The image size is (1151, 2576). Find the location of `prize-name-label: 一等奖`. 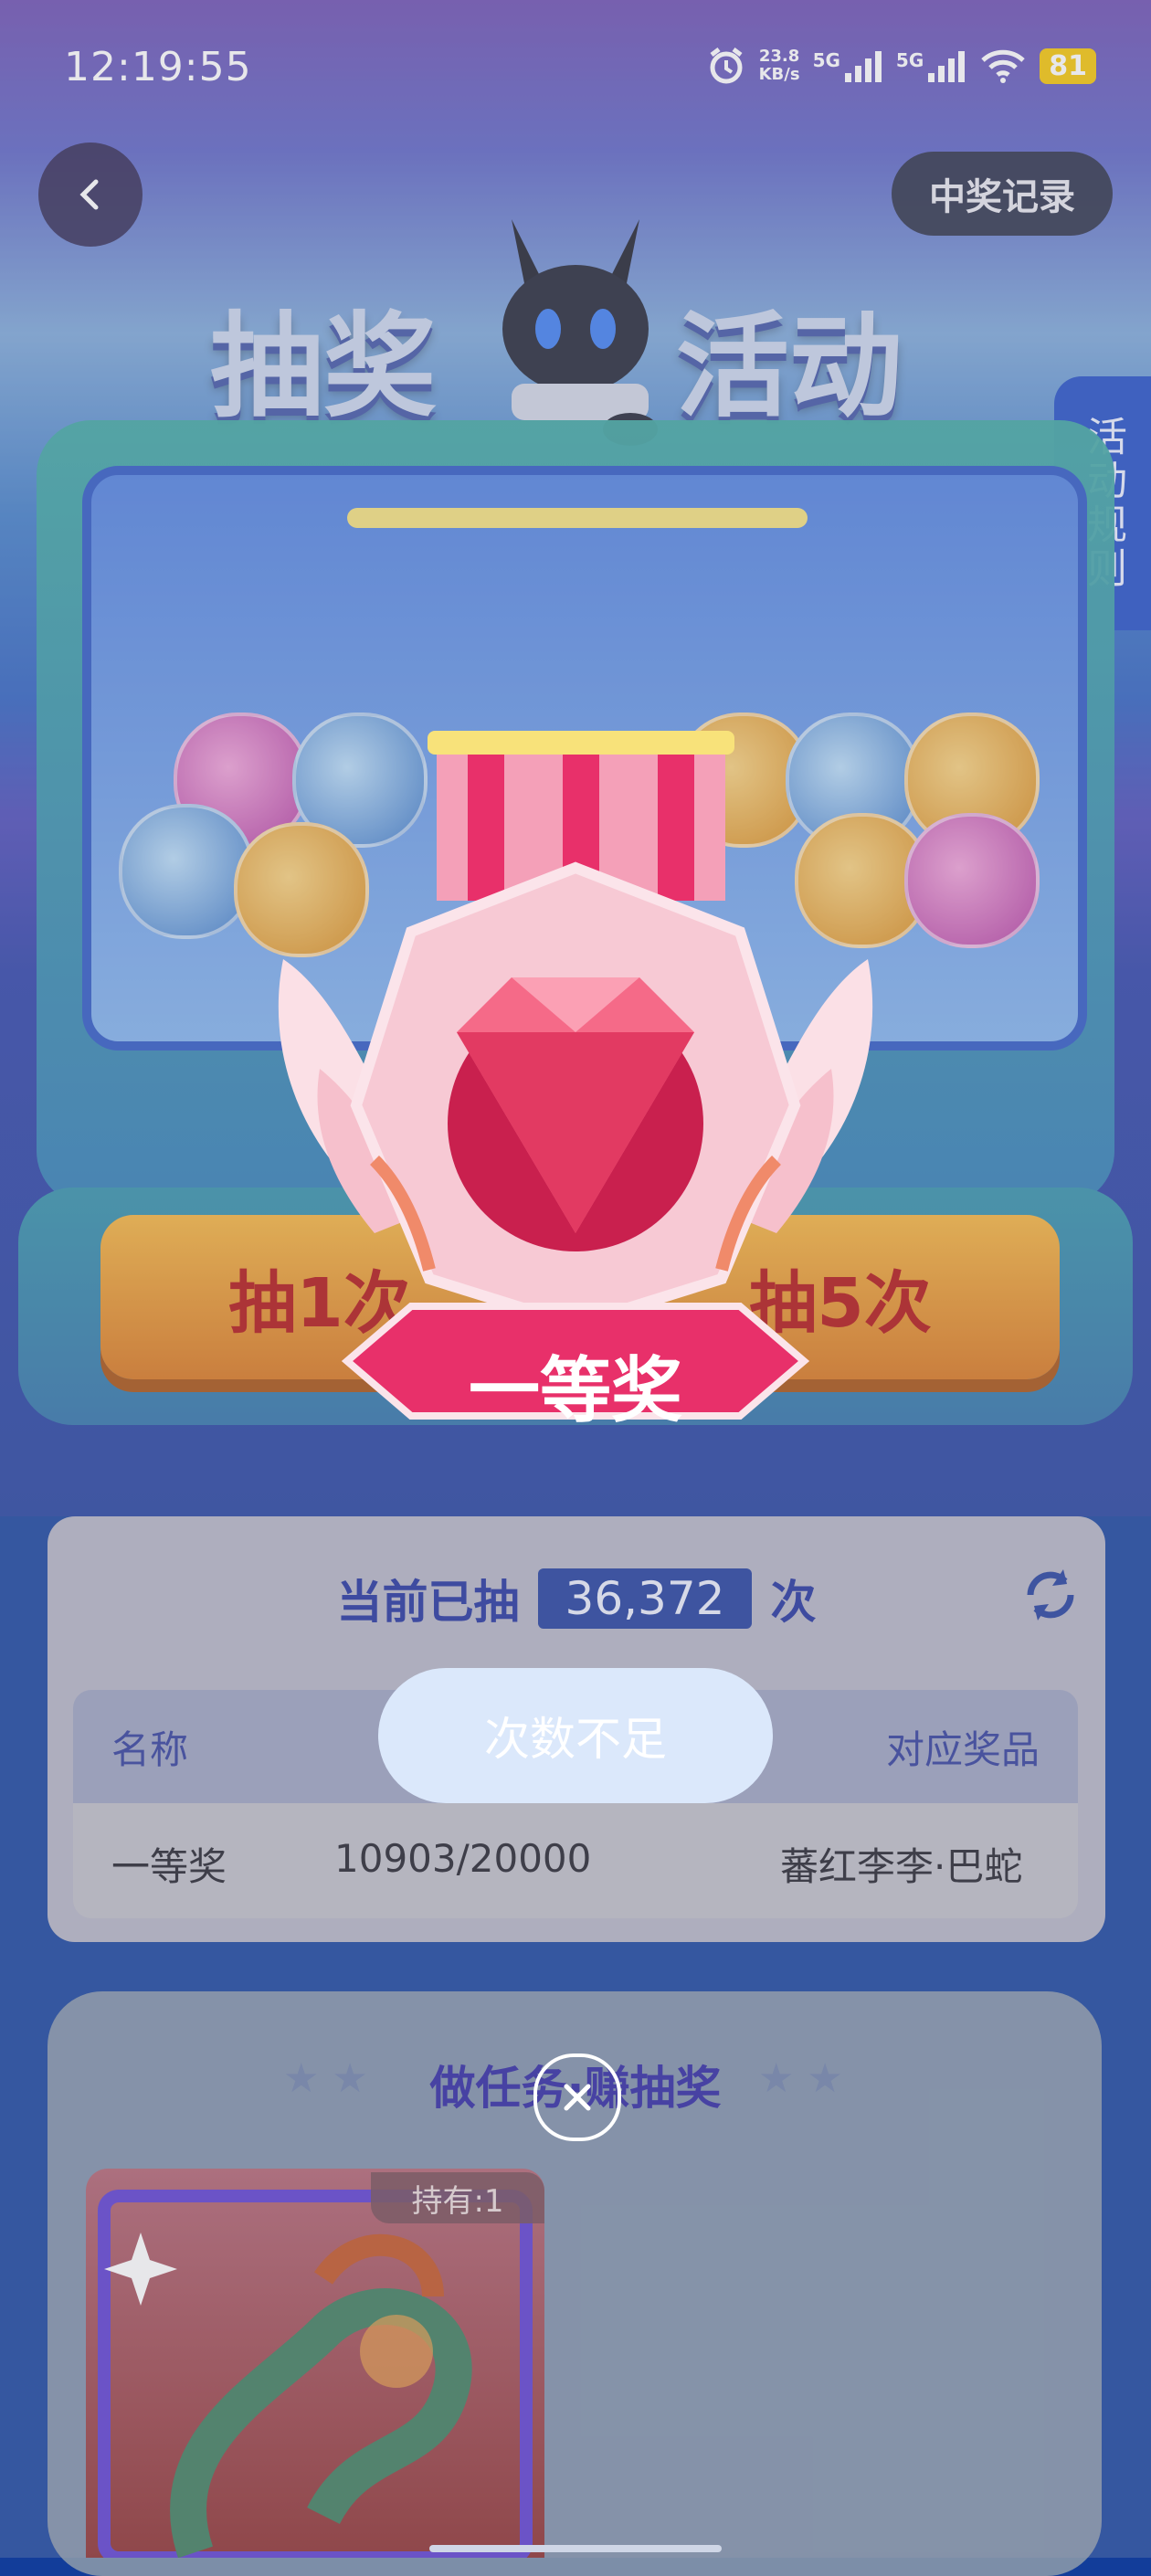

prize-name-label: 一等奖 is located at coordinates (575, 1391).